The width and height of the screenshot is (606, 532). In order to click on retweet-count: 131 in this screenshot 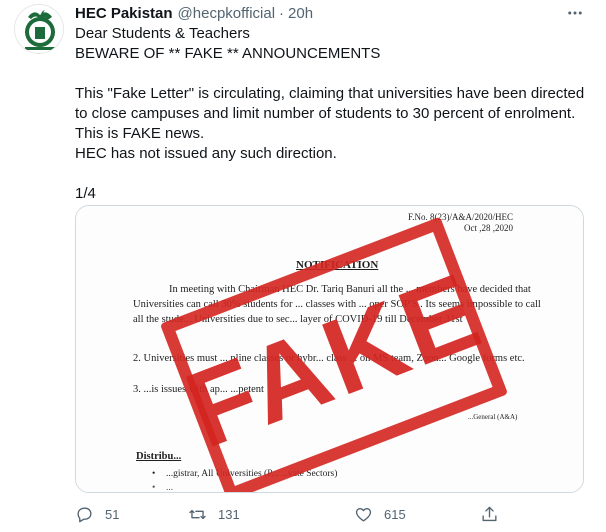, I will do `click(229, 514)`.